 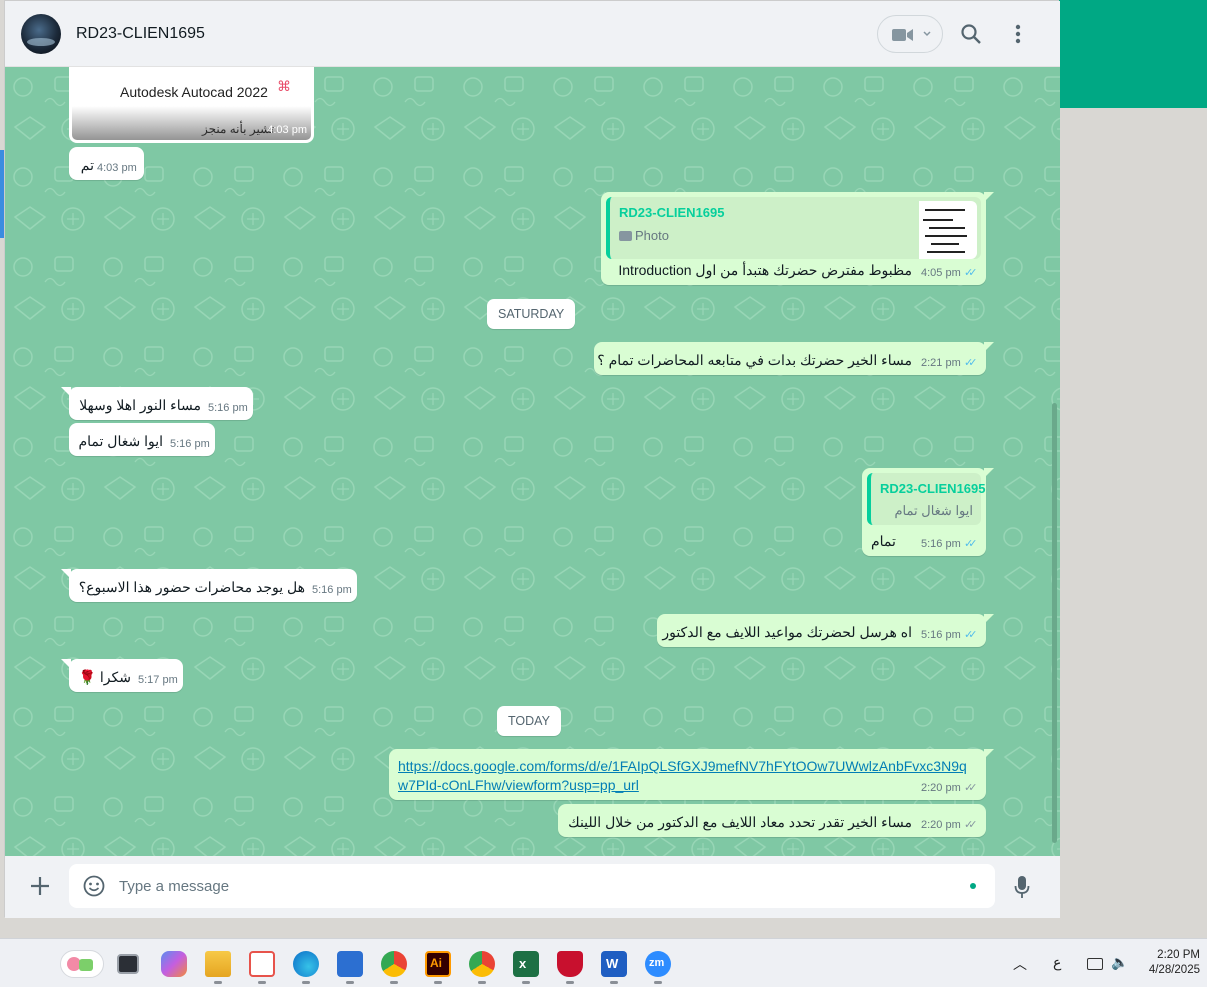 What do you see at coordinates (902, 35) in the screenshot?
I see `video-call-icon` at bounding box center [902, 35].